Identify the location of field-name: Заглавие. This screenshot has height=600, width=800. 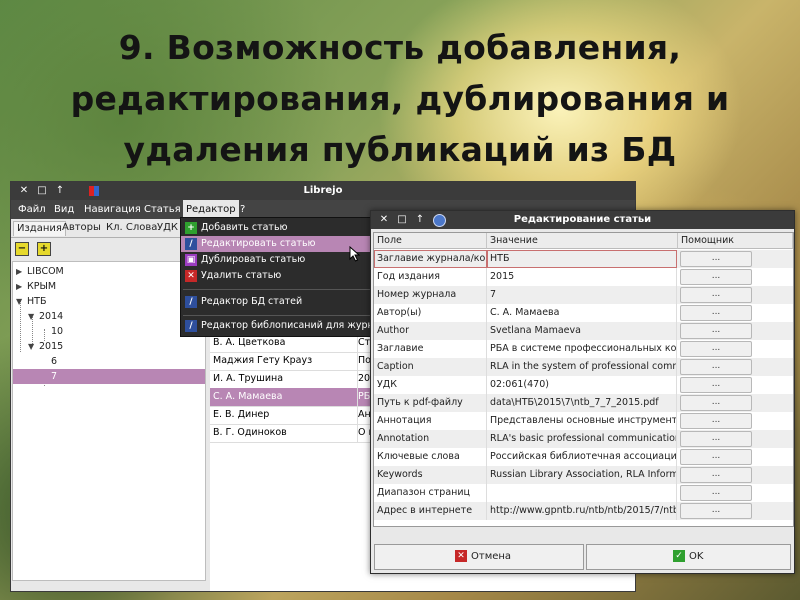
(430, 349).